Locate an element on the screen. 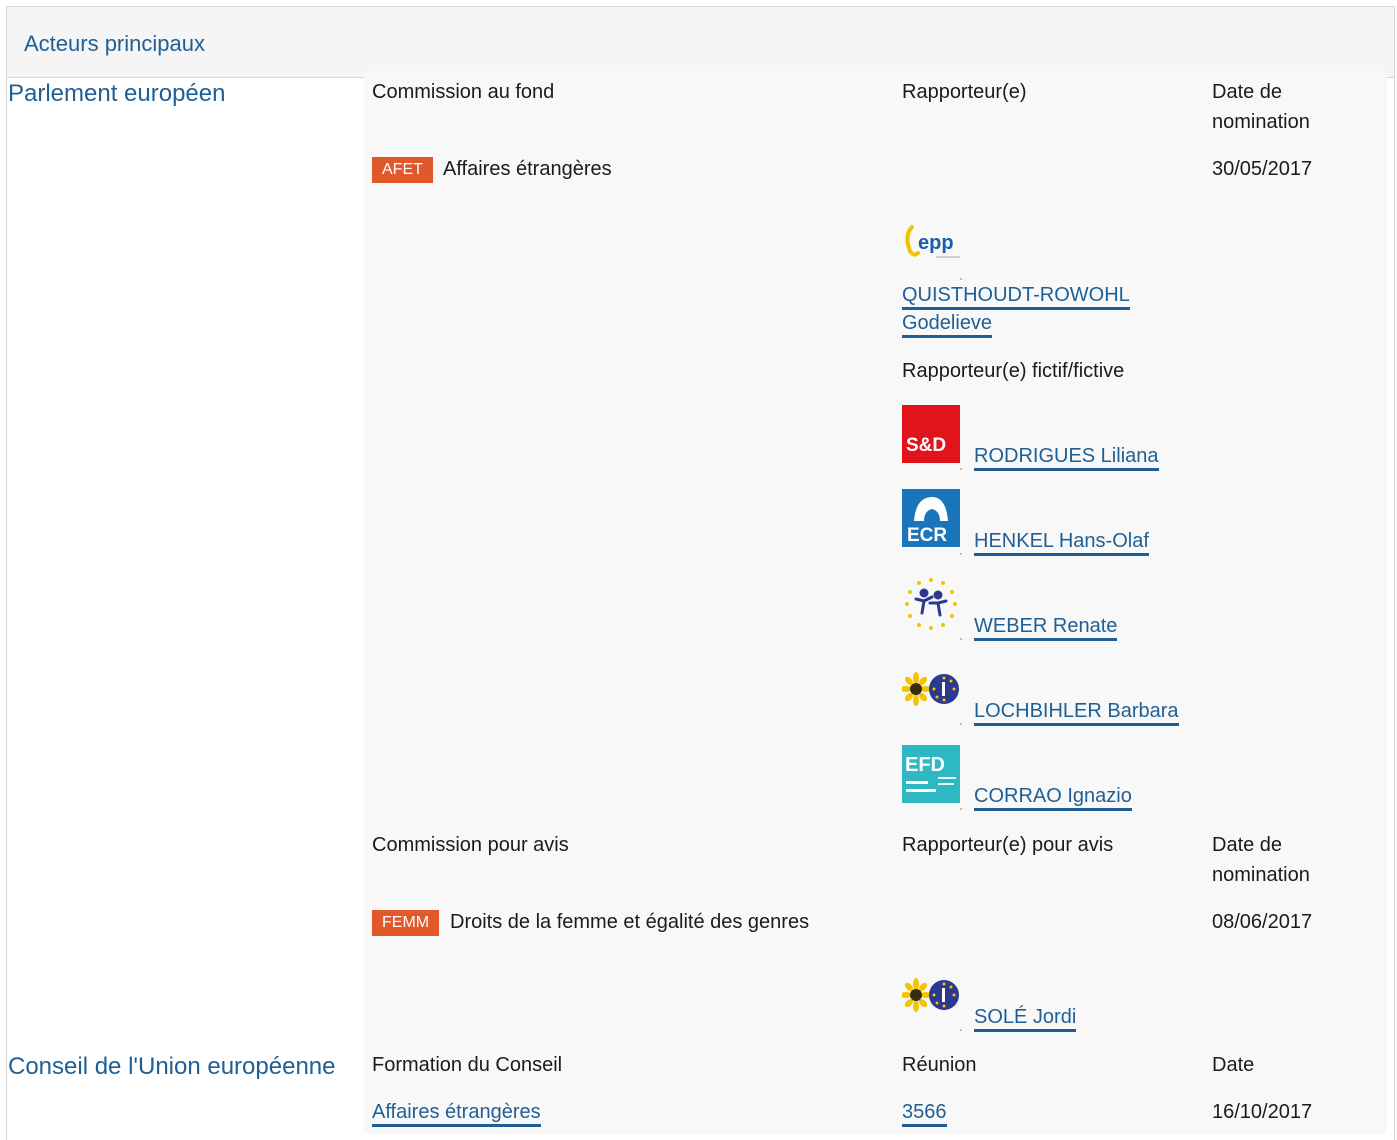  col-header-council-date: Date is located at coordinates (1233, 1065).